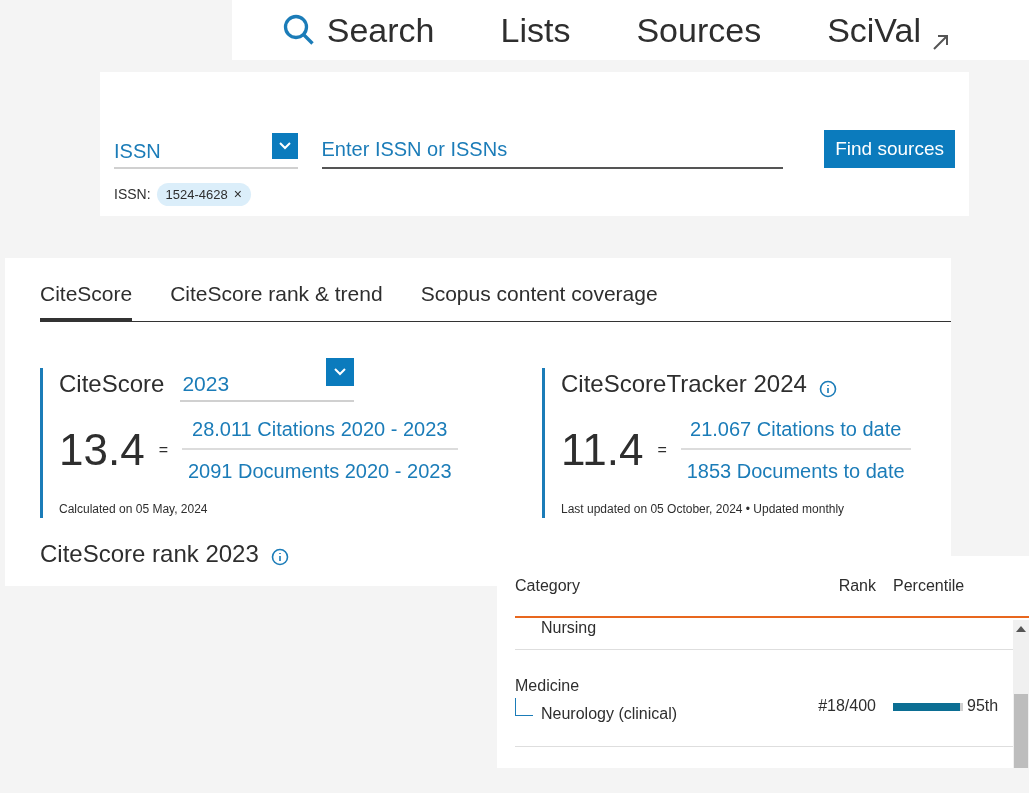 Image resolution: width=1029 pixels, height=793 pixels. Describe the element at coordinates (203, 194) in the screenshot. I see `issn-filter-chip: 1524-4628 ×` at that location.